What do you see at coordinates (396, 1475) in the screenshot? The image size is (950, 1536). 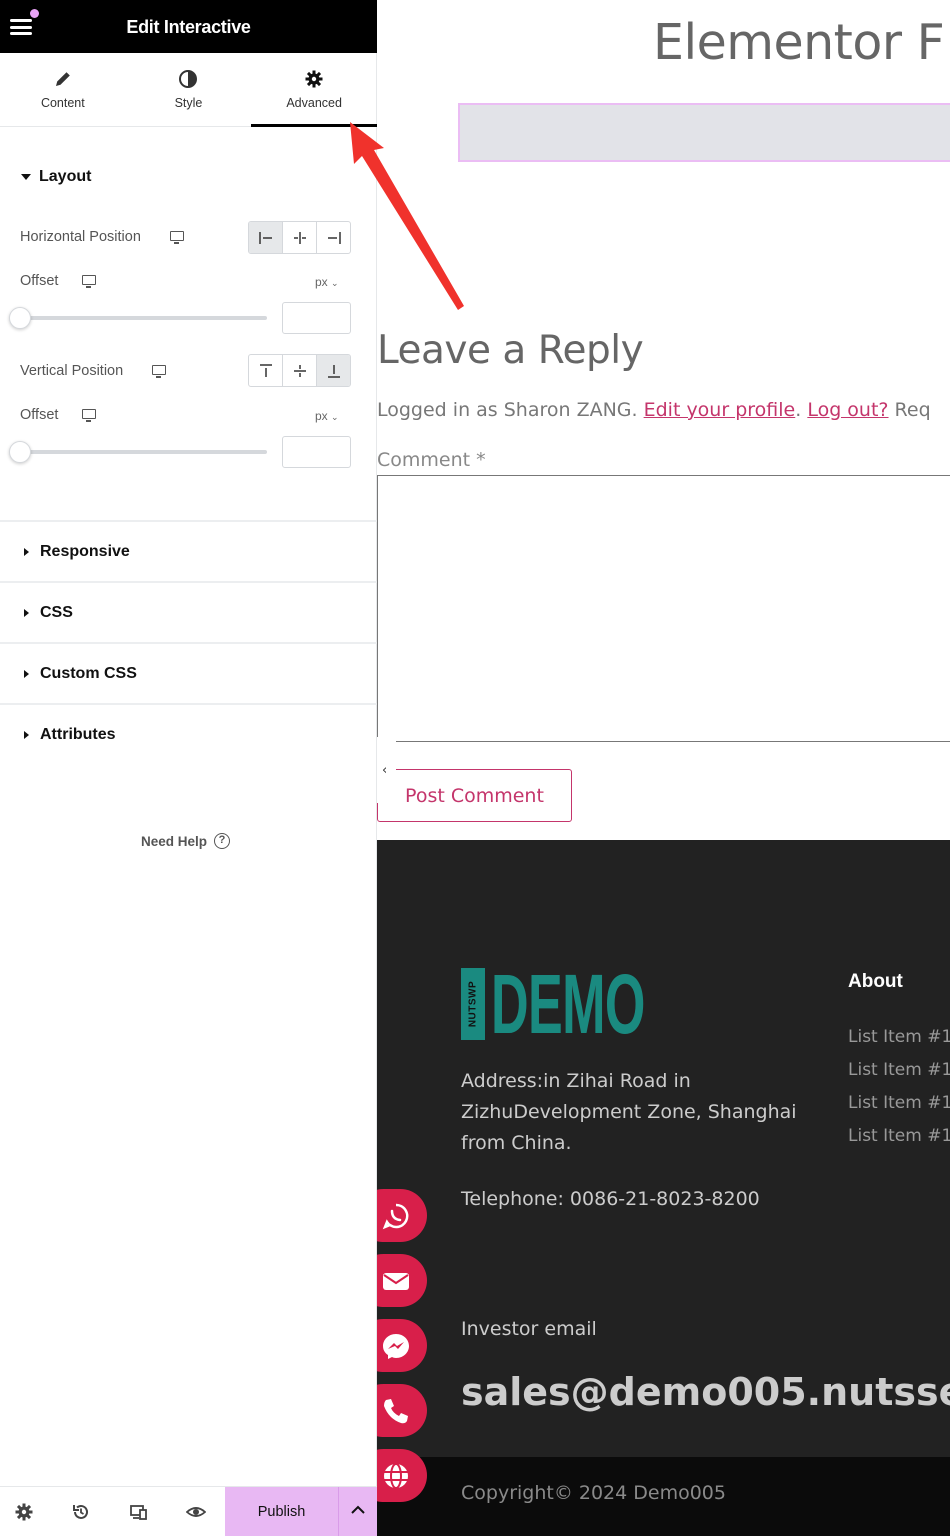 I see `globe-icon` at bounding box center [396, 1475].